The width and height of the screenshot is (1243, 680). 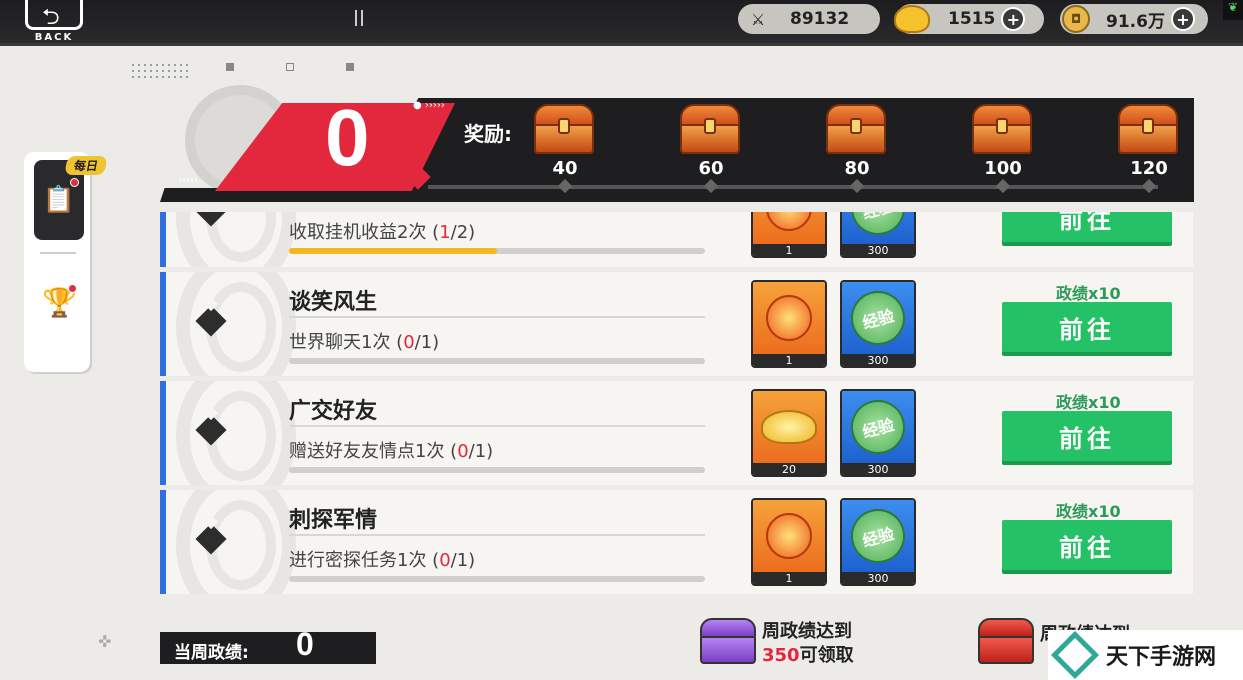 What do you see at coordinates (793, 187) in the screenshot?
I see `progress-track` at bounding box center [793, 187].